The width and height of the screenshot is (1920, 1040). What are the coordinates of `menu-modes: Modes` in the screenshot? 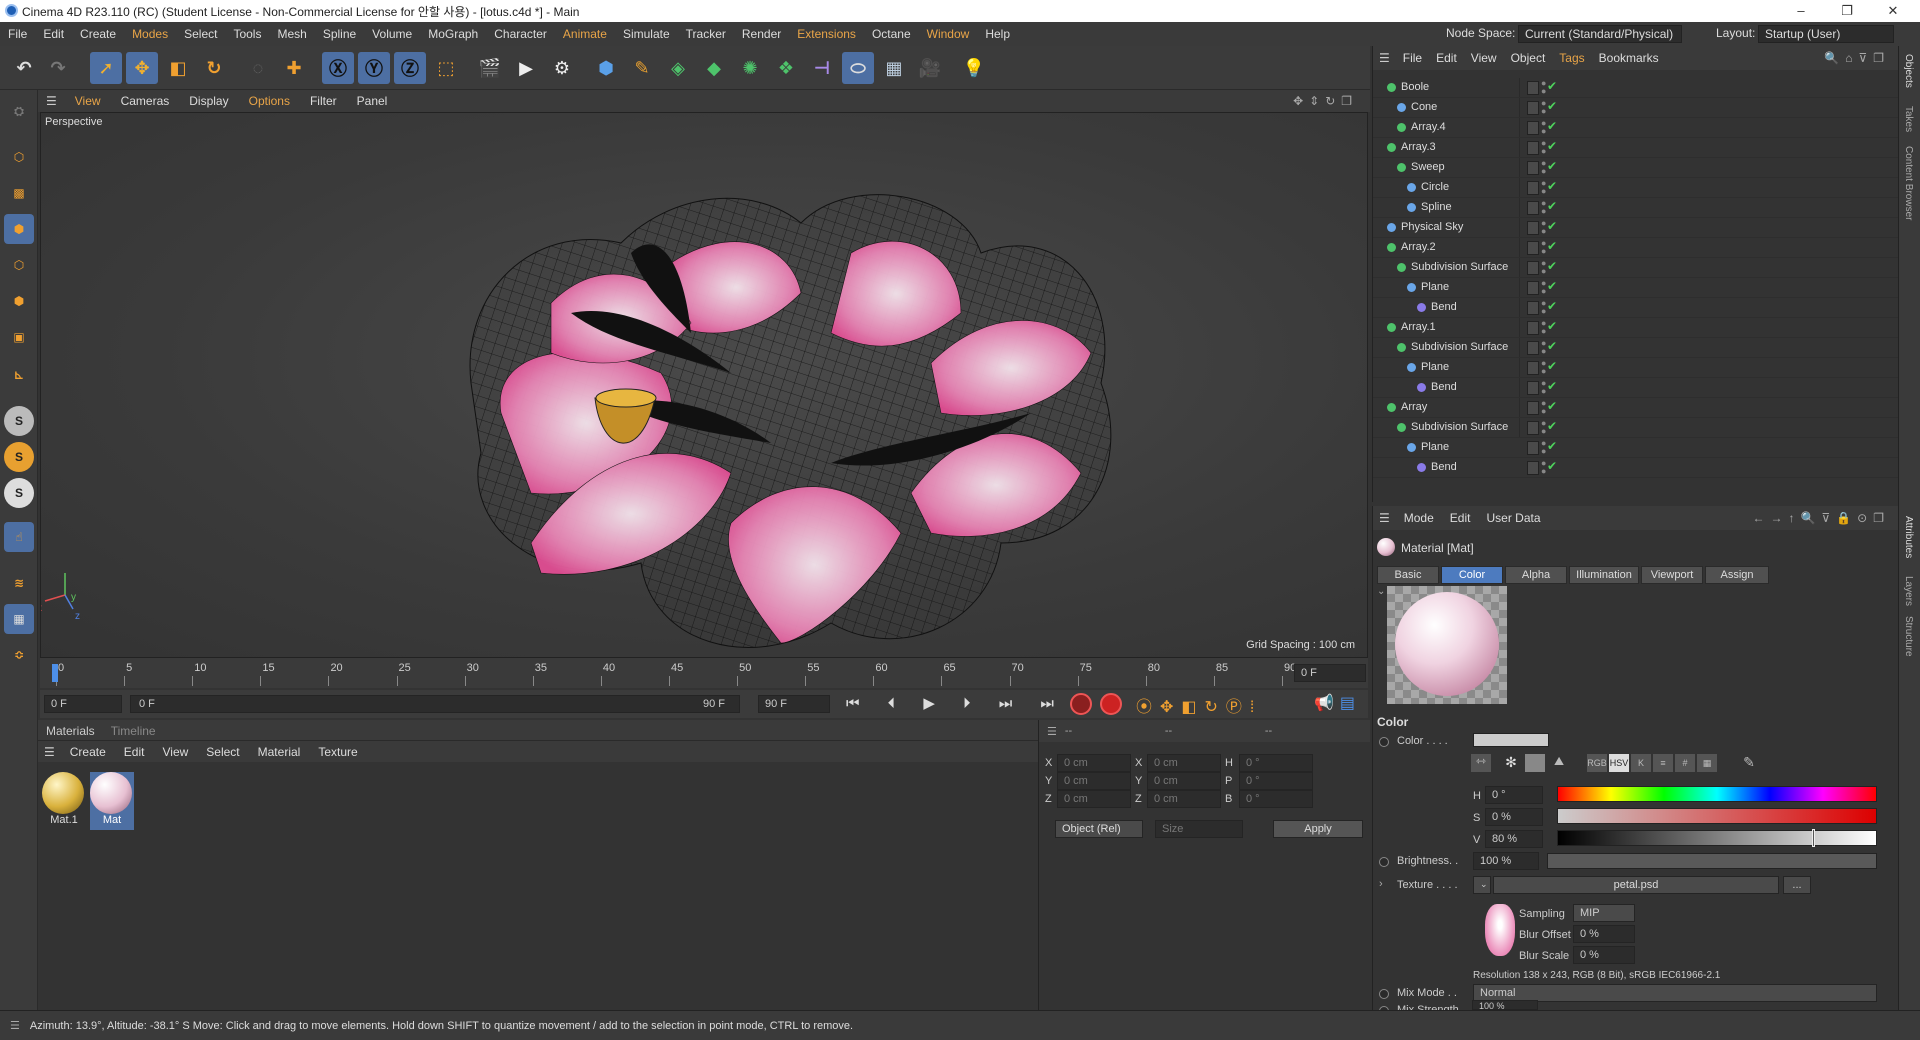 It's located at (150, 34).